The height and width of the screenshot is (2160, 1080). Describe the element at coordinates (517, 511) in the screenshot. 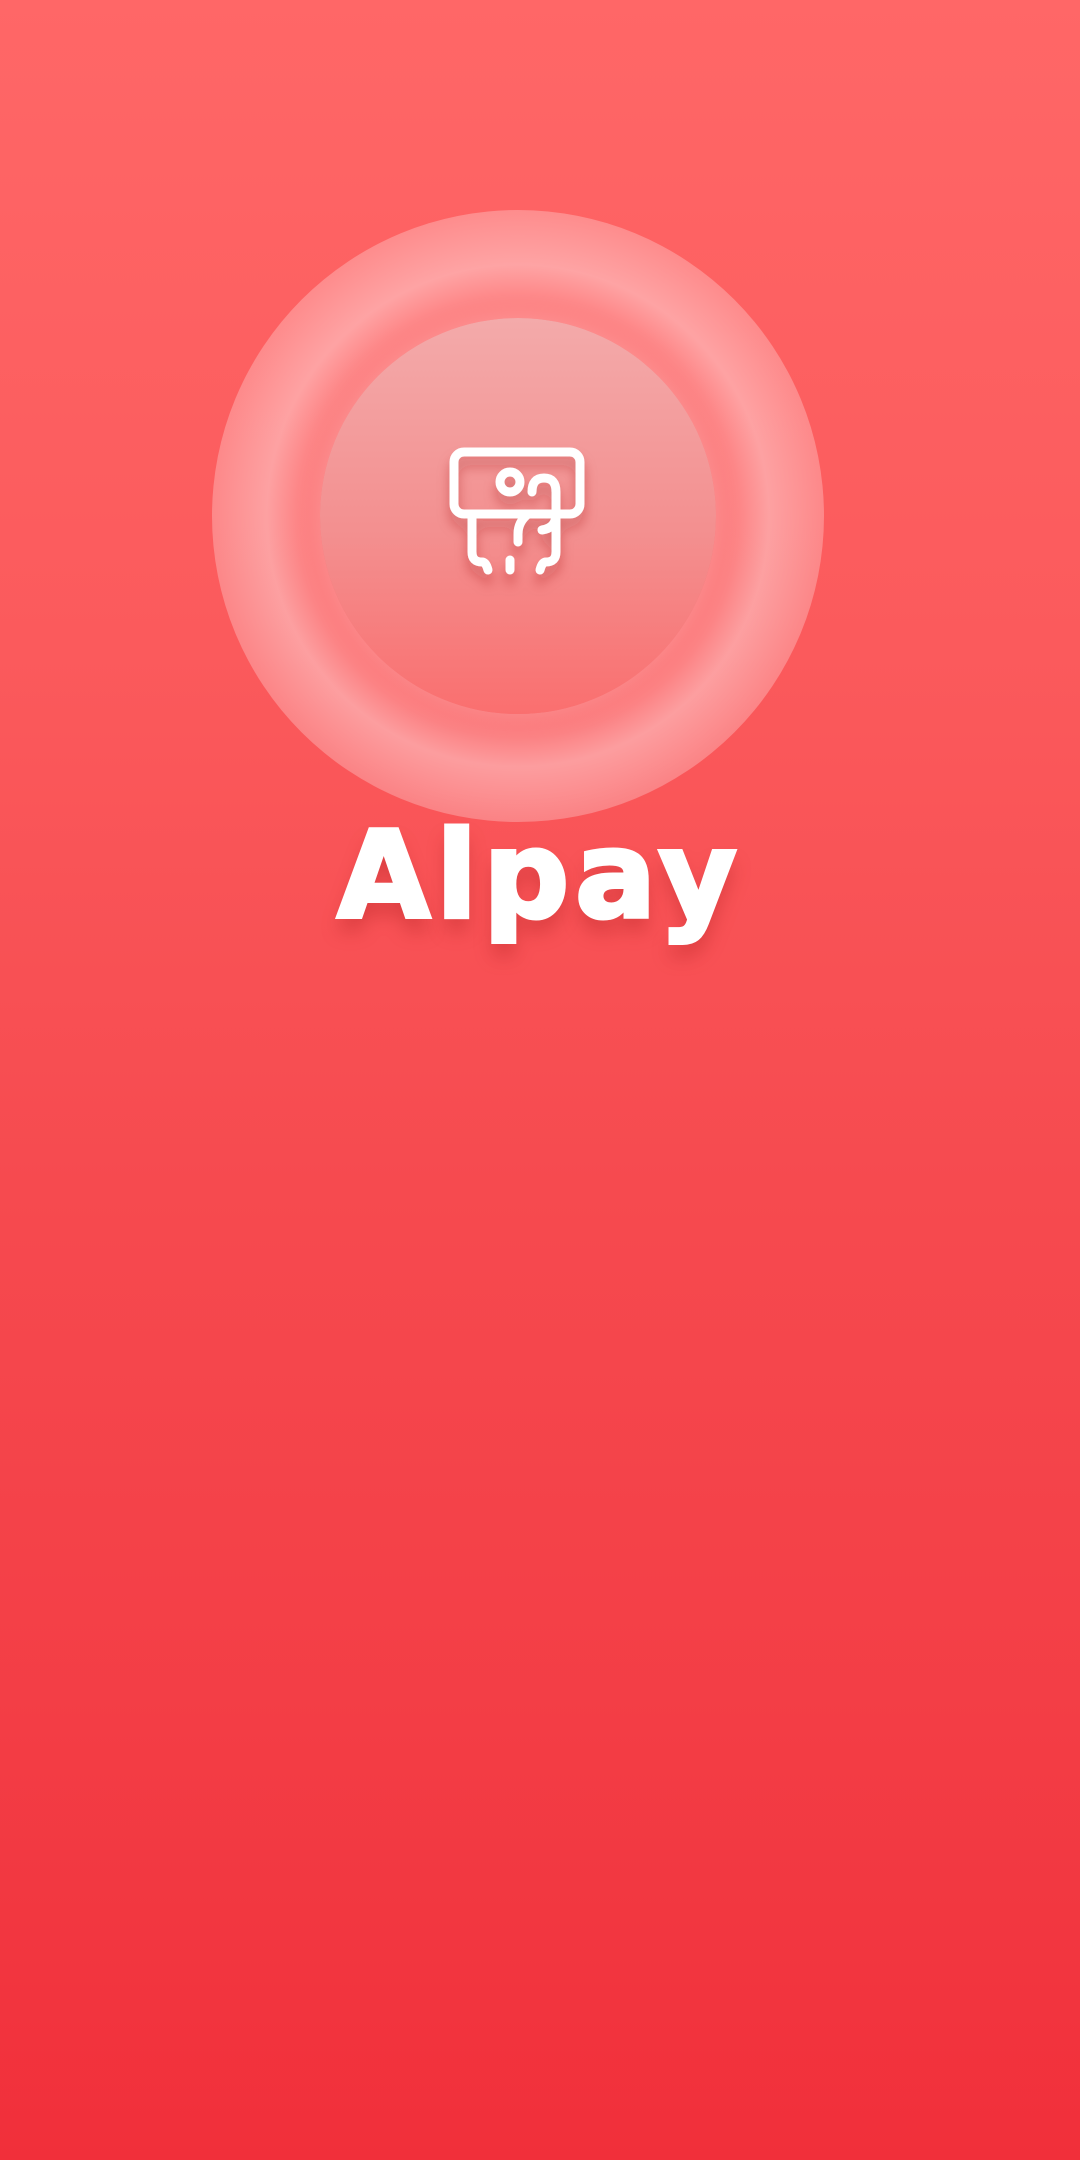

I see `receipt-question-icon-graphic` at that location.